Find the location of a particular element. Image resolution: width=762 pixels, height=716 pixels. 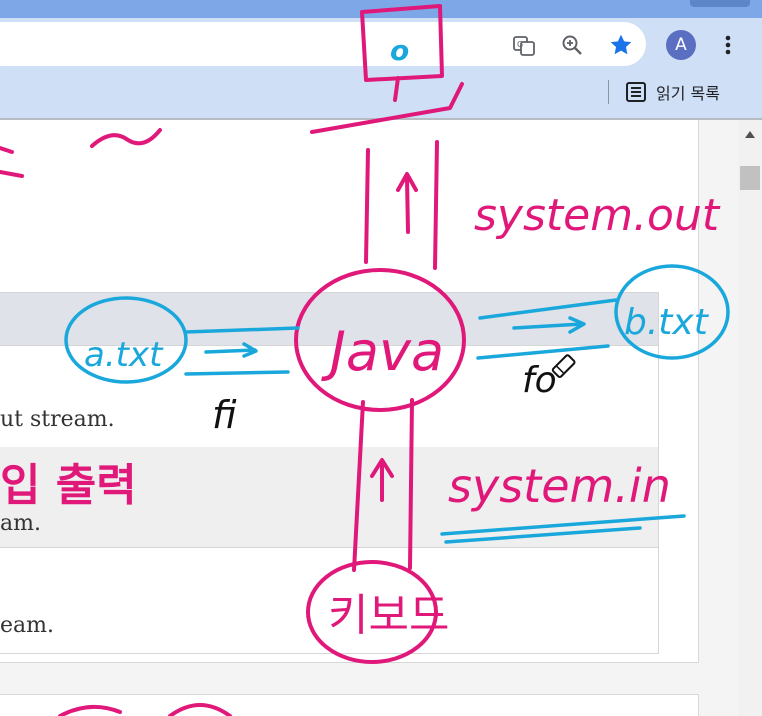

vertical-scrollbar is located at coordinates (750, 418).